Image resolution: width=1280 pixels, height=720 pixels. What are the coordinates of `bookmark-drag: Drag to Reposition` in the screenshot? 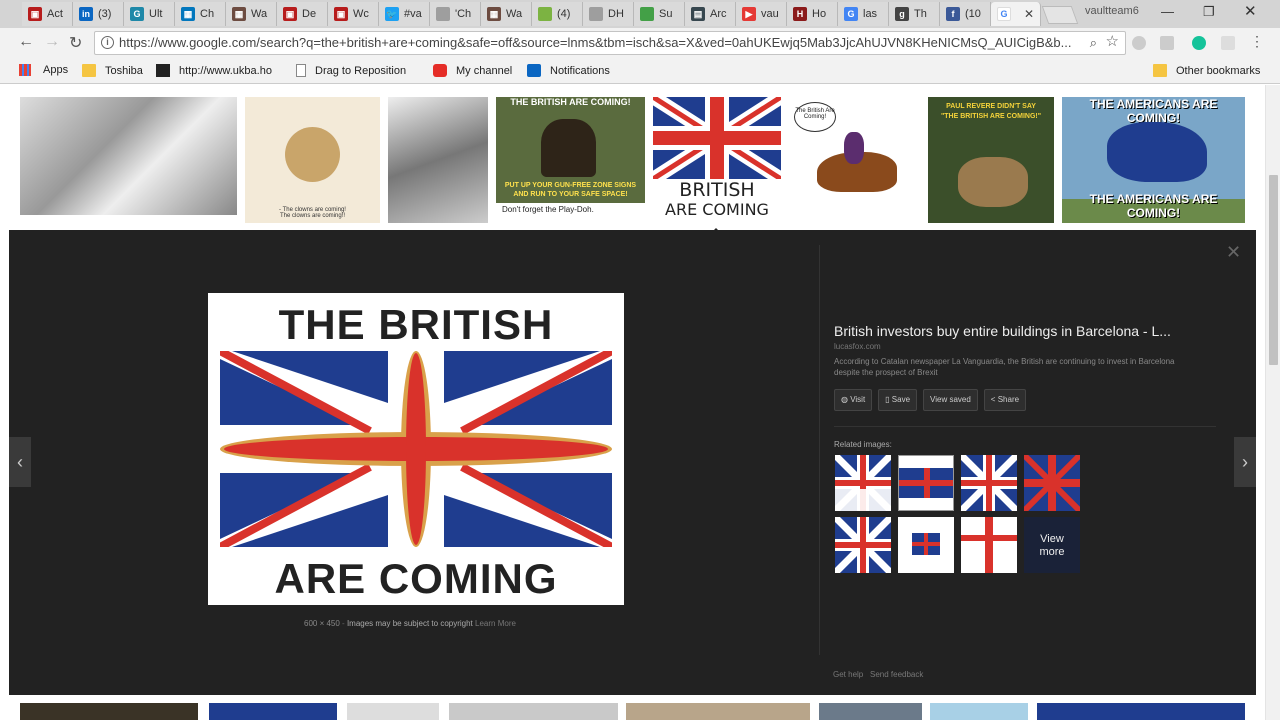 It's located at (357, 70).